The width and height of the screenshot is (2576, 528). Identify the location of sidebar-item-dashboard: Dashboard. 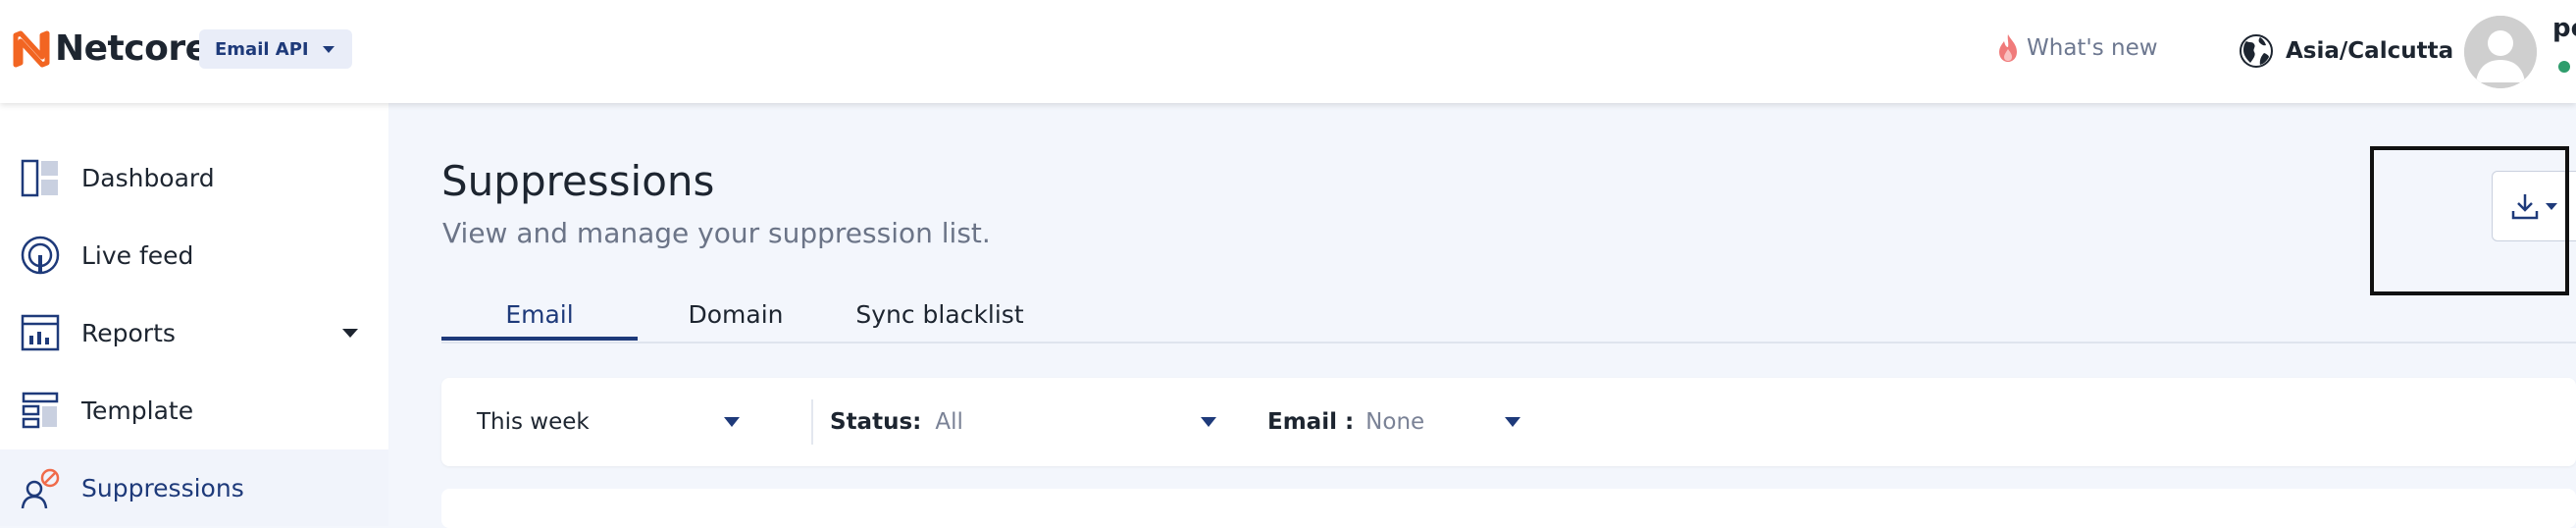
(194, 178).